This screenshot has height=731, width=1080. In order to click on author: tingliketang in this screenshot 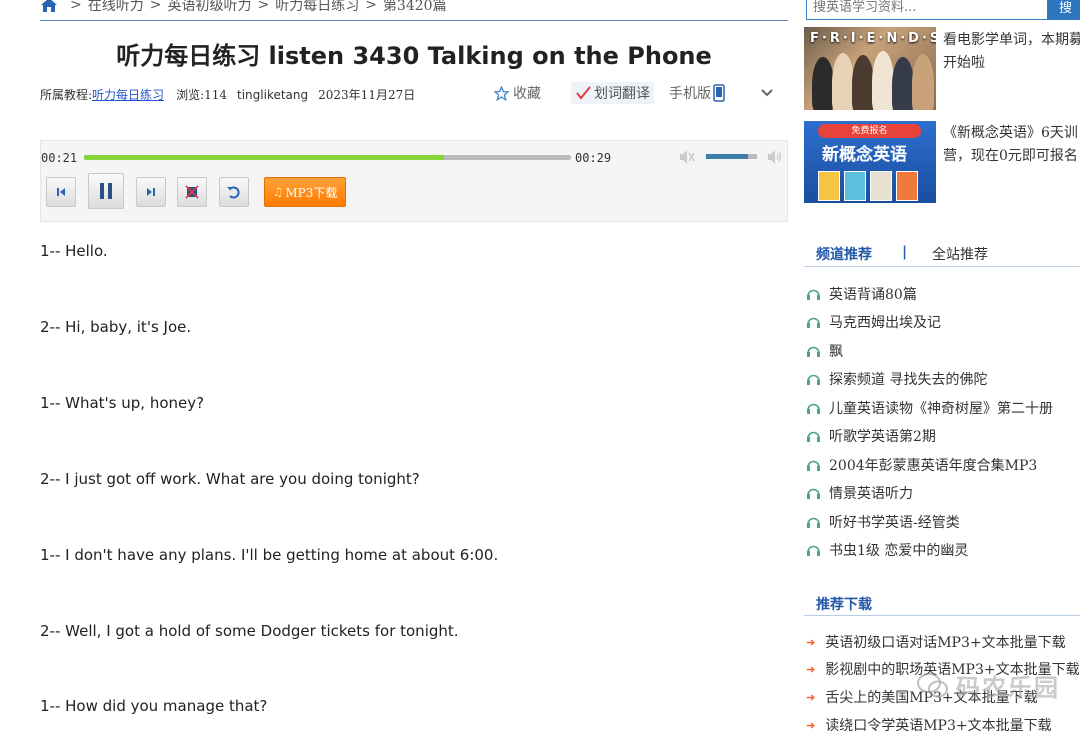, I will do `click(272, 95)`.